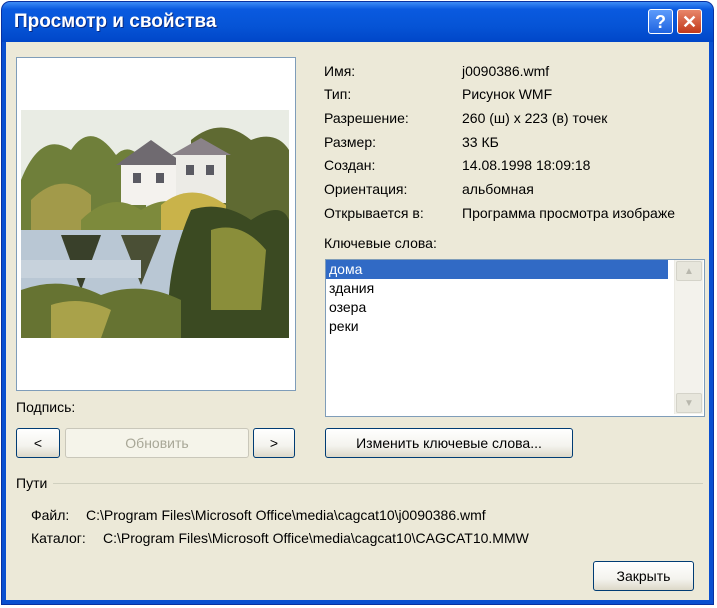  I want to click on opens-in-label: Открывается в:, so click(374, 213).